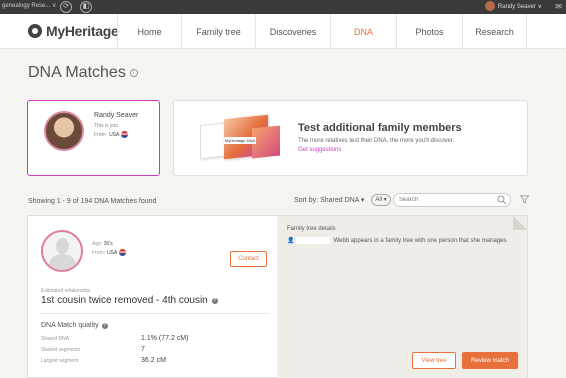 The height and width of the screenshot is (378, 566). I want to click on search-input, so click(441, 200).